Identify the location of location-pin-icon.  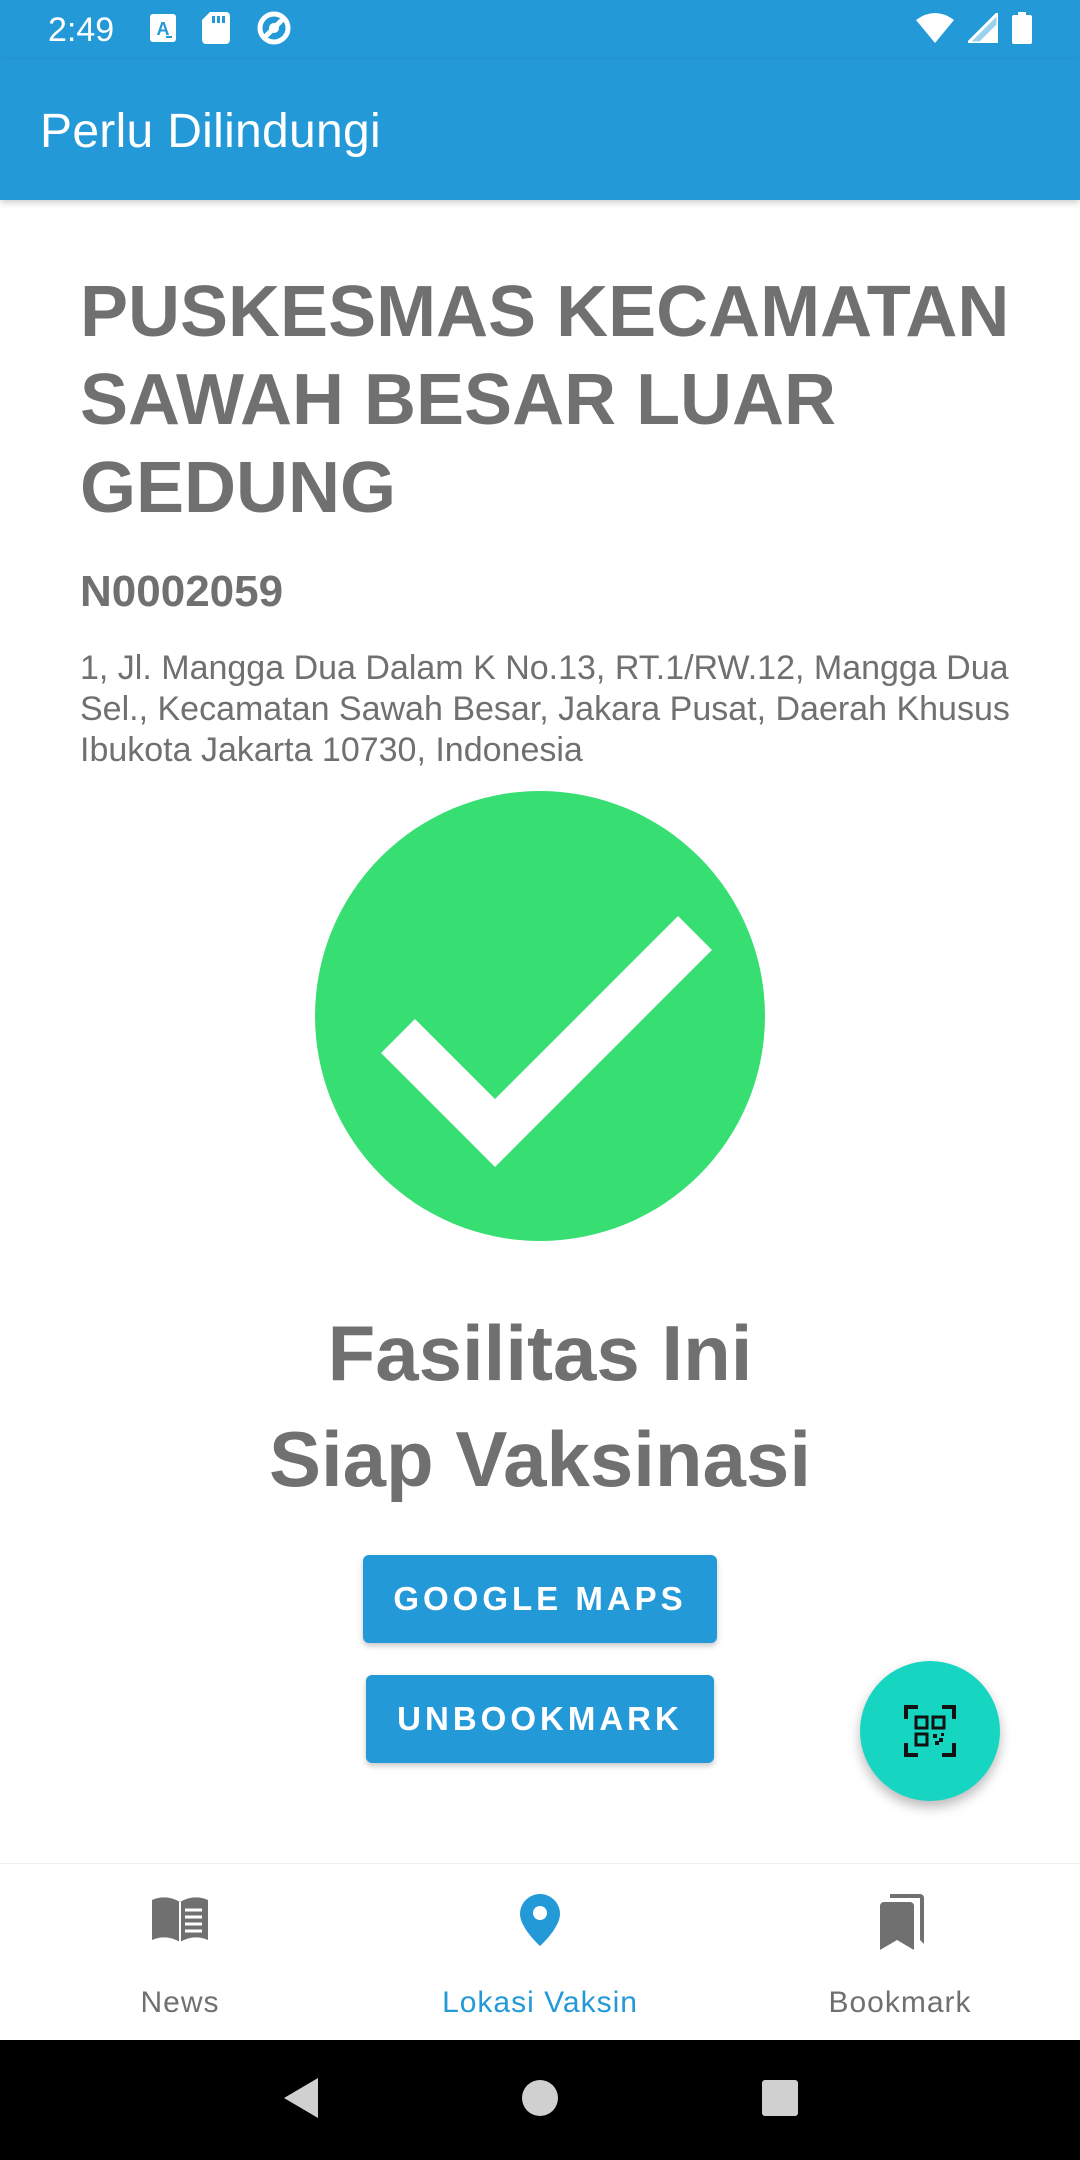
(540, 1922).